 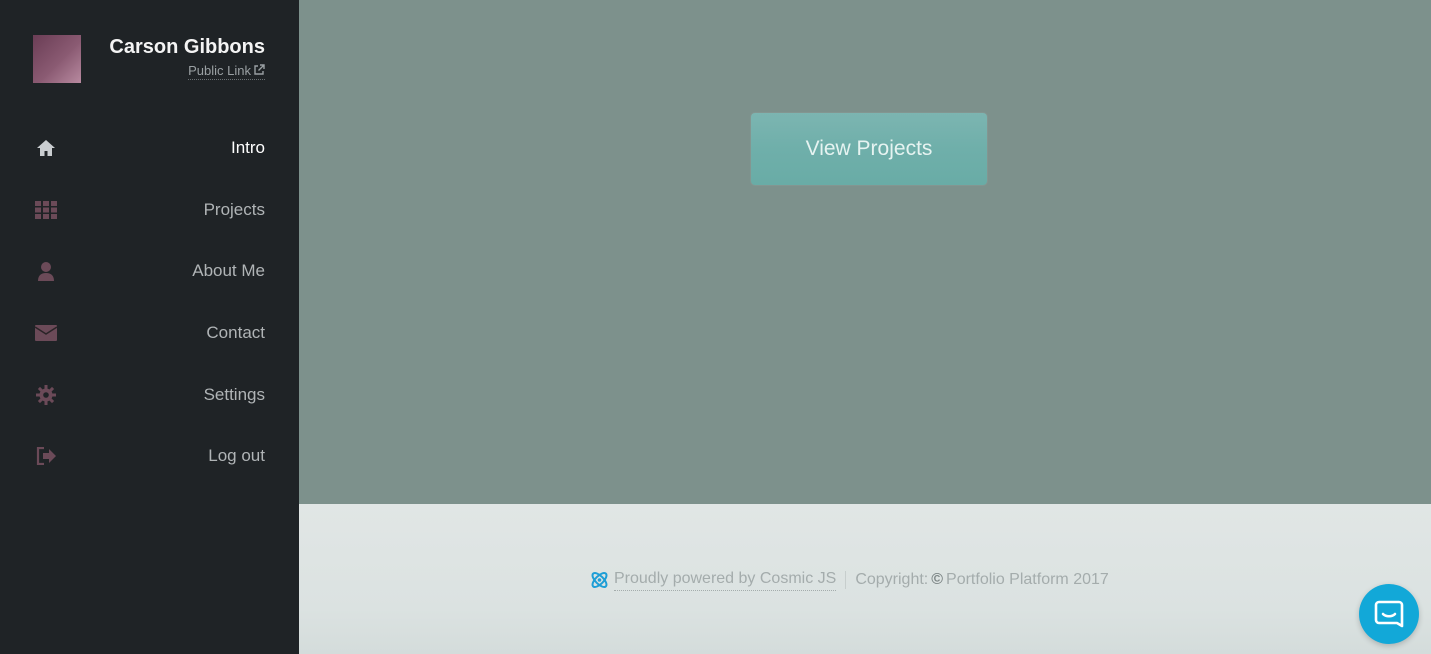 I want to click on external-link-icon, so click(x=259, y=69).